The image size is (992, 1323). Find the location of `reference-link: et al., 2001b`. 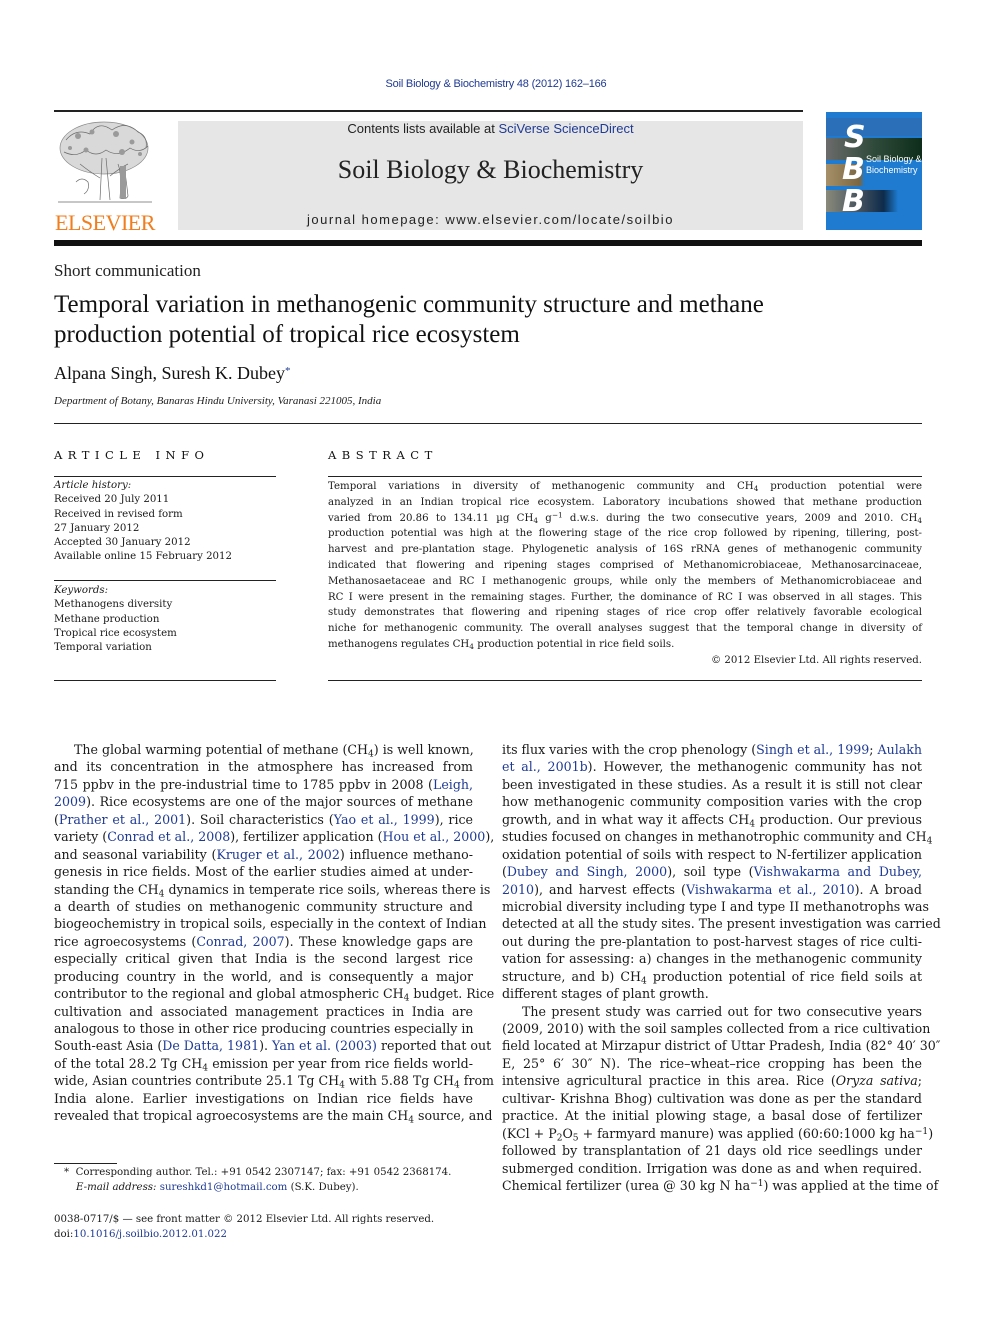

reference-link: et al., 2001b is located at coordinates (545, 766).